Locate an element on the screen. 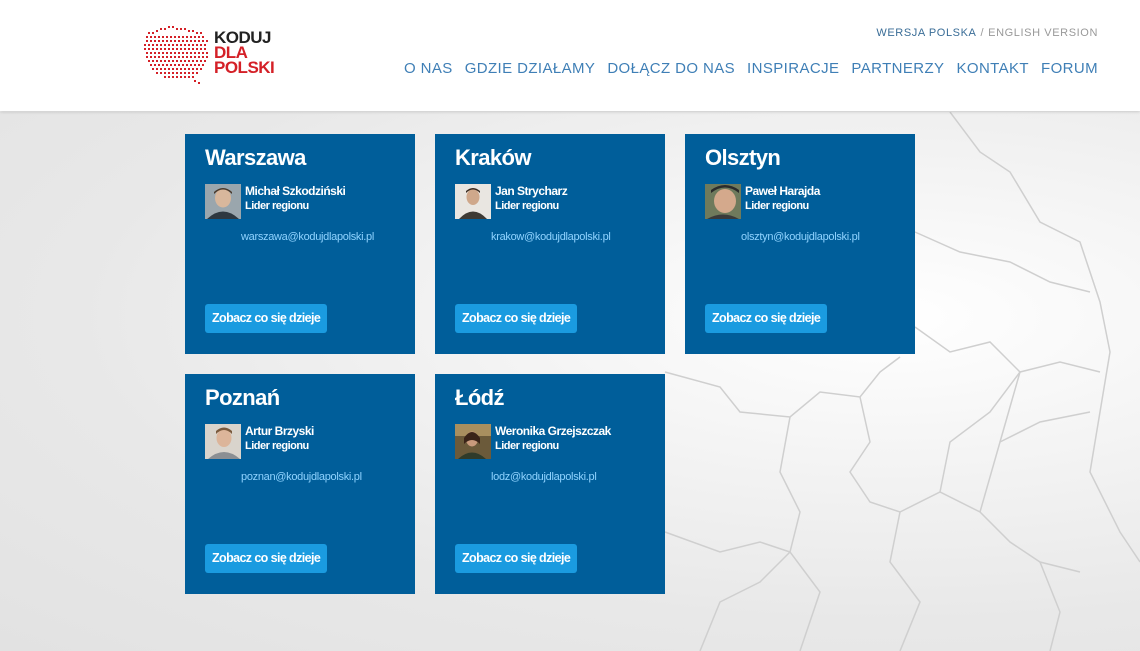 This screenshot has height=651, width=1140. leader-name: Jan Strycharz is located at coordinates (531, 191).